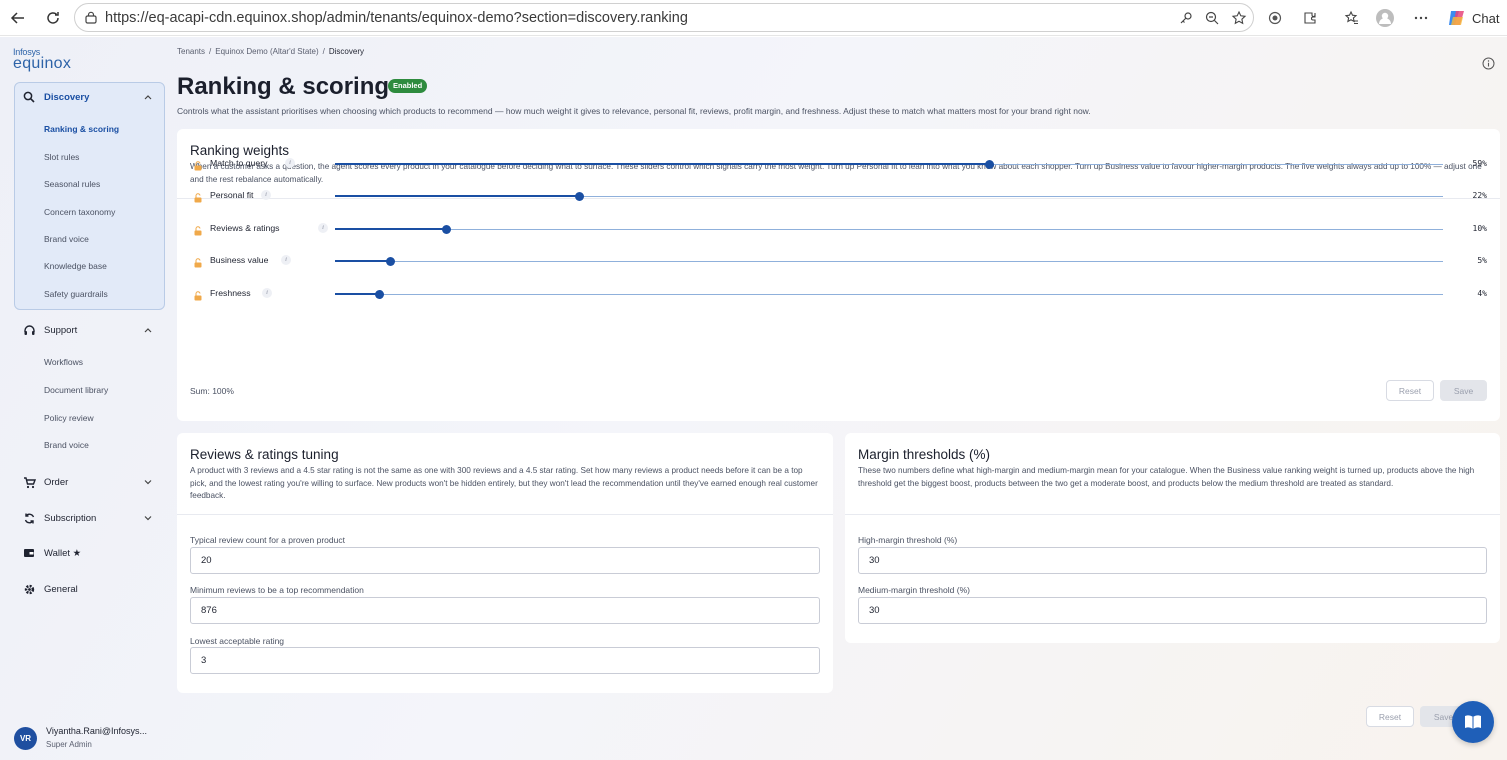 The image size is (1507, 760). I want to click on weight-value: 4%, so click(1482, 293).